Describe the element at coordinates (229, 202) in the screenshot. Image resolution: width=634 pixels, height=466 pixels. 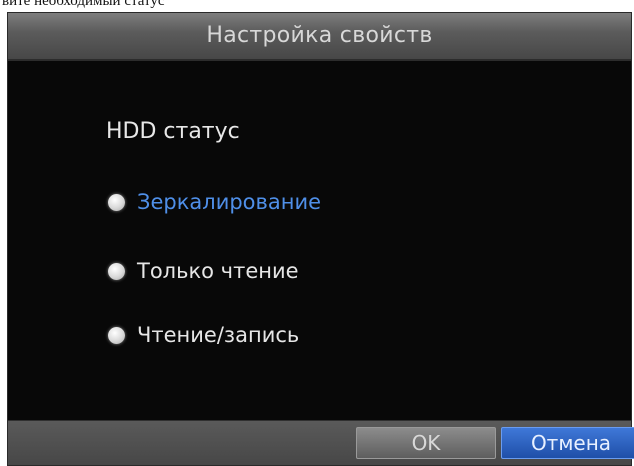
I see `option-label: Зеркалирование` at that location.